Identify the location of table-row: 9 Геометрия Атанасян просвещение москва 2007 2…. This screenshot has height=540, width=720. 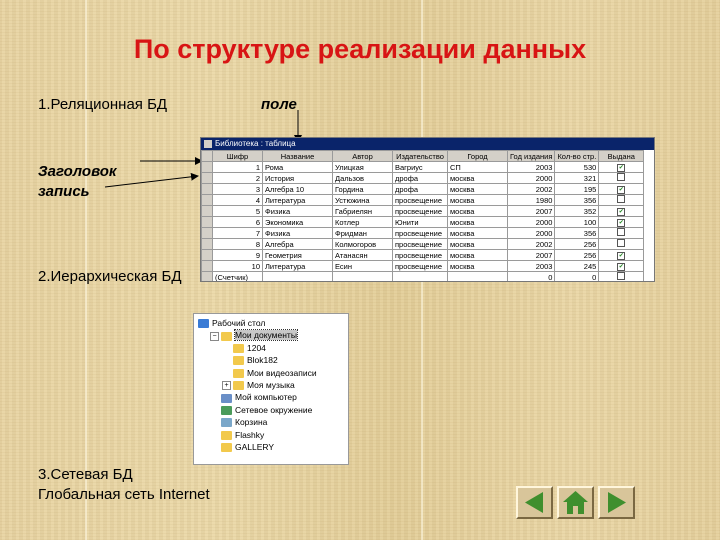
(423, 255).